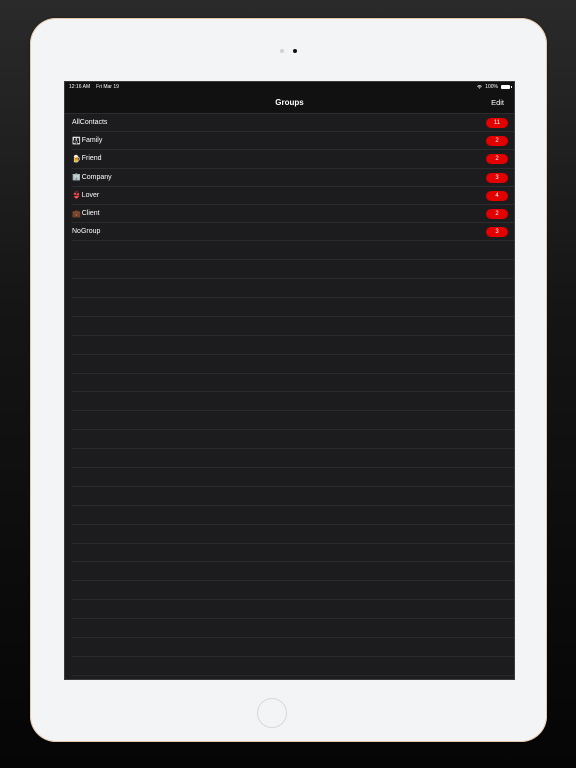 This screenshot has height=768, width=576. Describe the element at coordinates (497, 195) in the screenshot. I see `count-badge: 4` at that location.